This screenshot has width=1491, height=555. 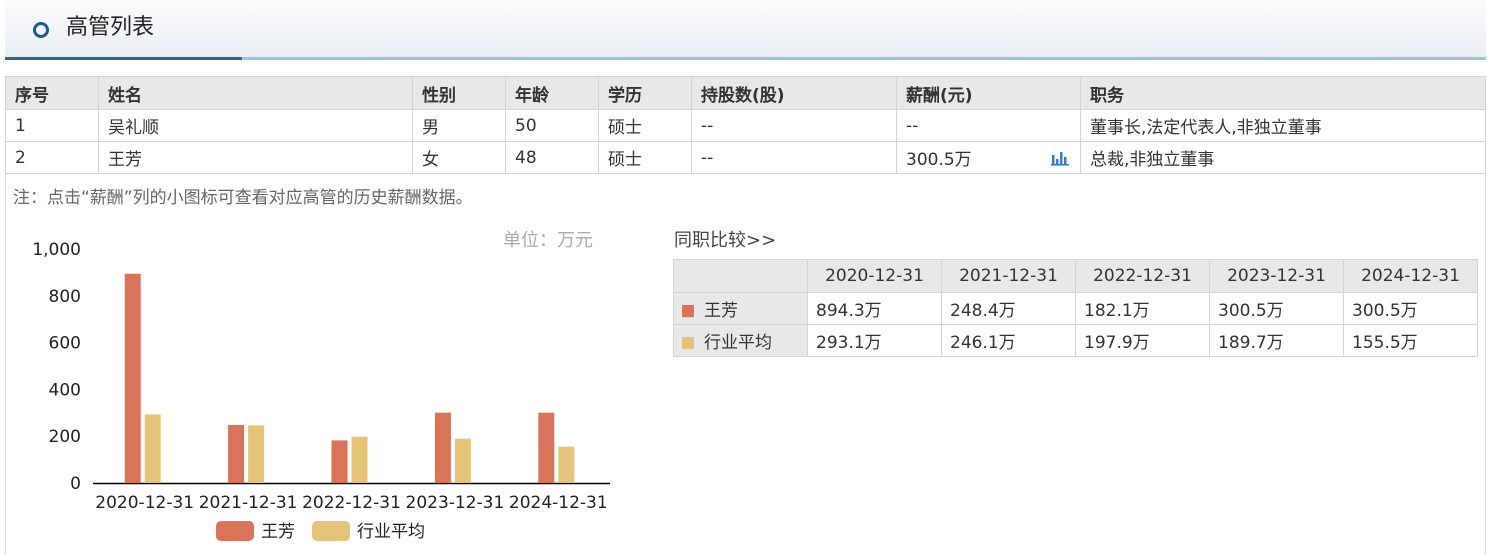 What do you see at coordinates (52, 93) in the screenshot?
I see `col-header-index: 序号` at bounding box center [52, 93].